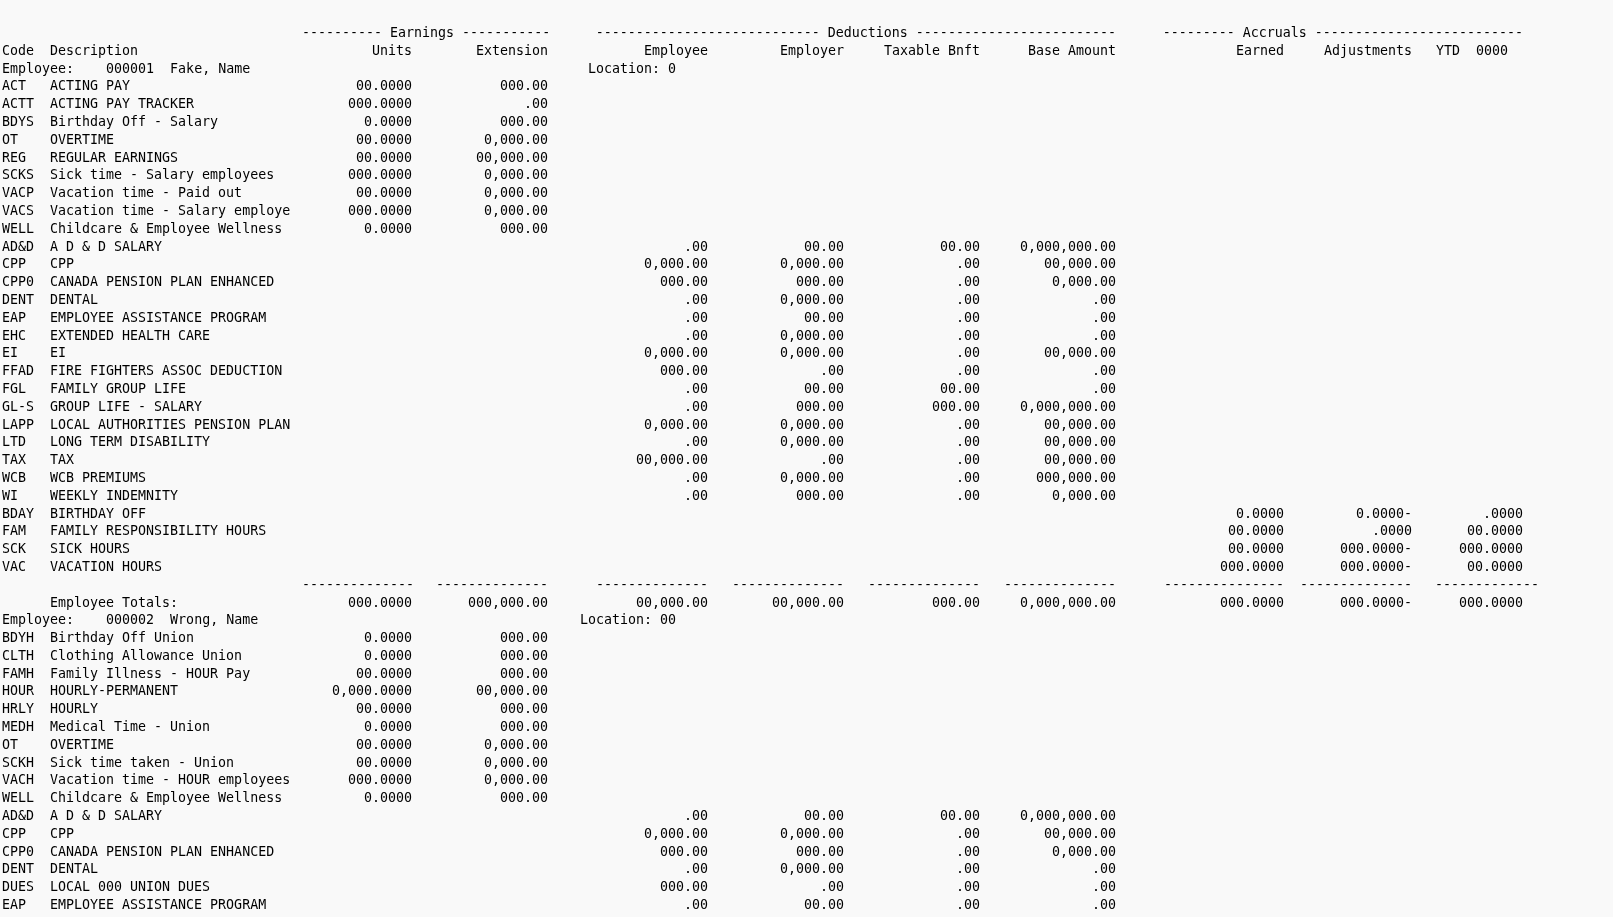  Describe the element at coordinates (159, 531) in the screenshot. I see `description-cell-text: FAMILY RESPONSIBILITY HOURS` at that location.